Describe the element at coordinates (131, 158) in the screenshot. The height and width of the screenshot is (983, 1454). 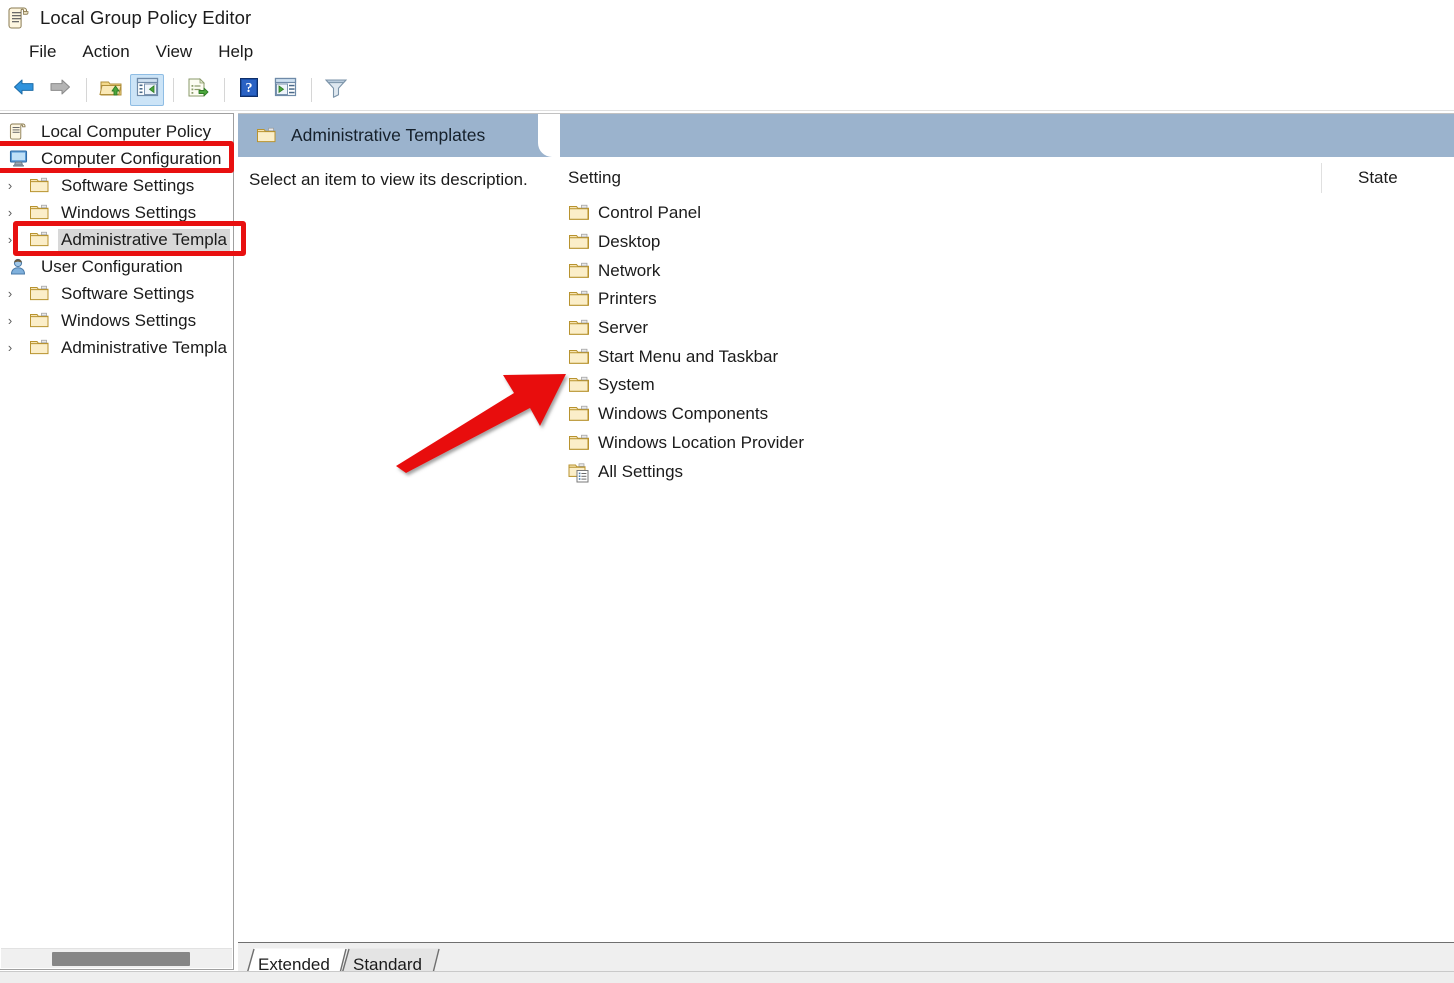
I see `tree-item-label: Computer Configuration` at that location.